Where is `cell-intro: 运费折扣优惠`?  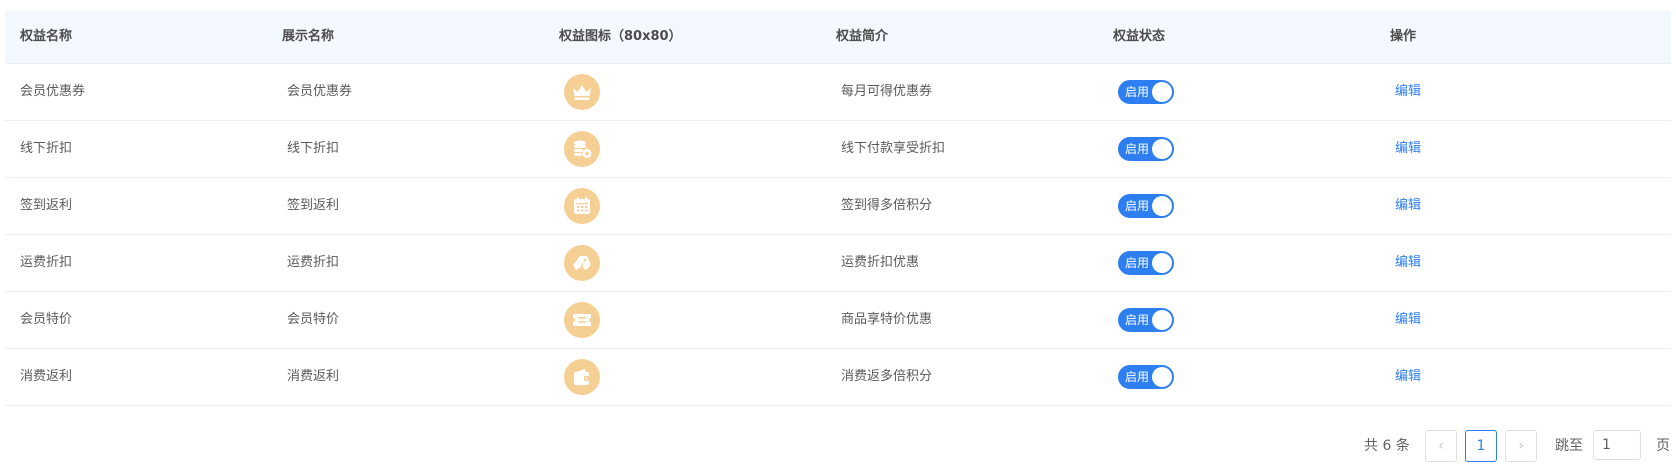
cell-intro: 运费折扣优惠 is located at coordinates (880, 262).